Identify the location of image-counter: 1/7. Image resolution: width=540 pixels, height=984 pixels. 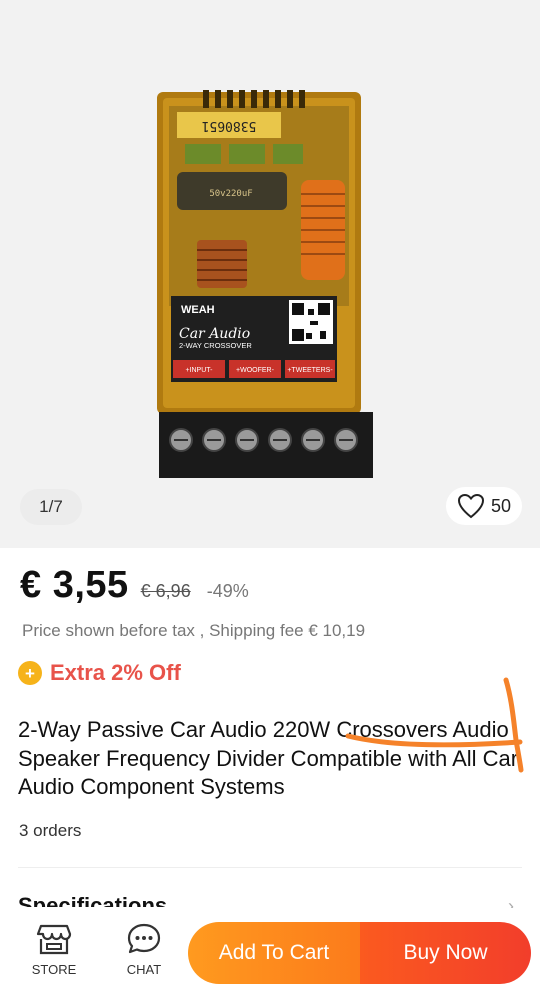
(51, 507).